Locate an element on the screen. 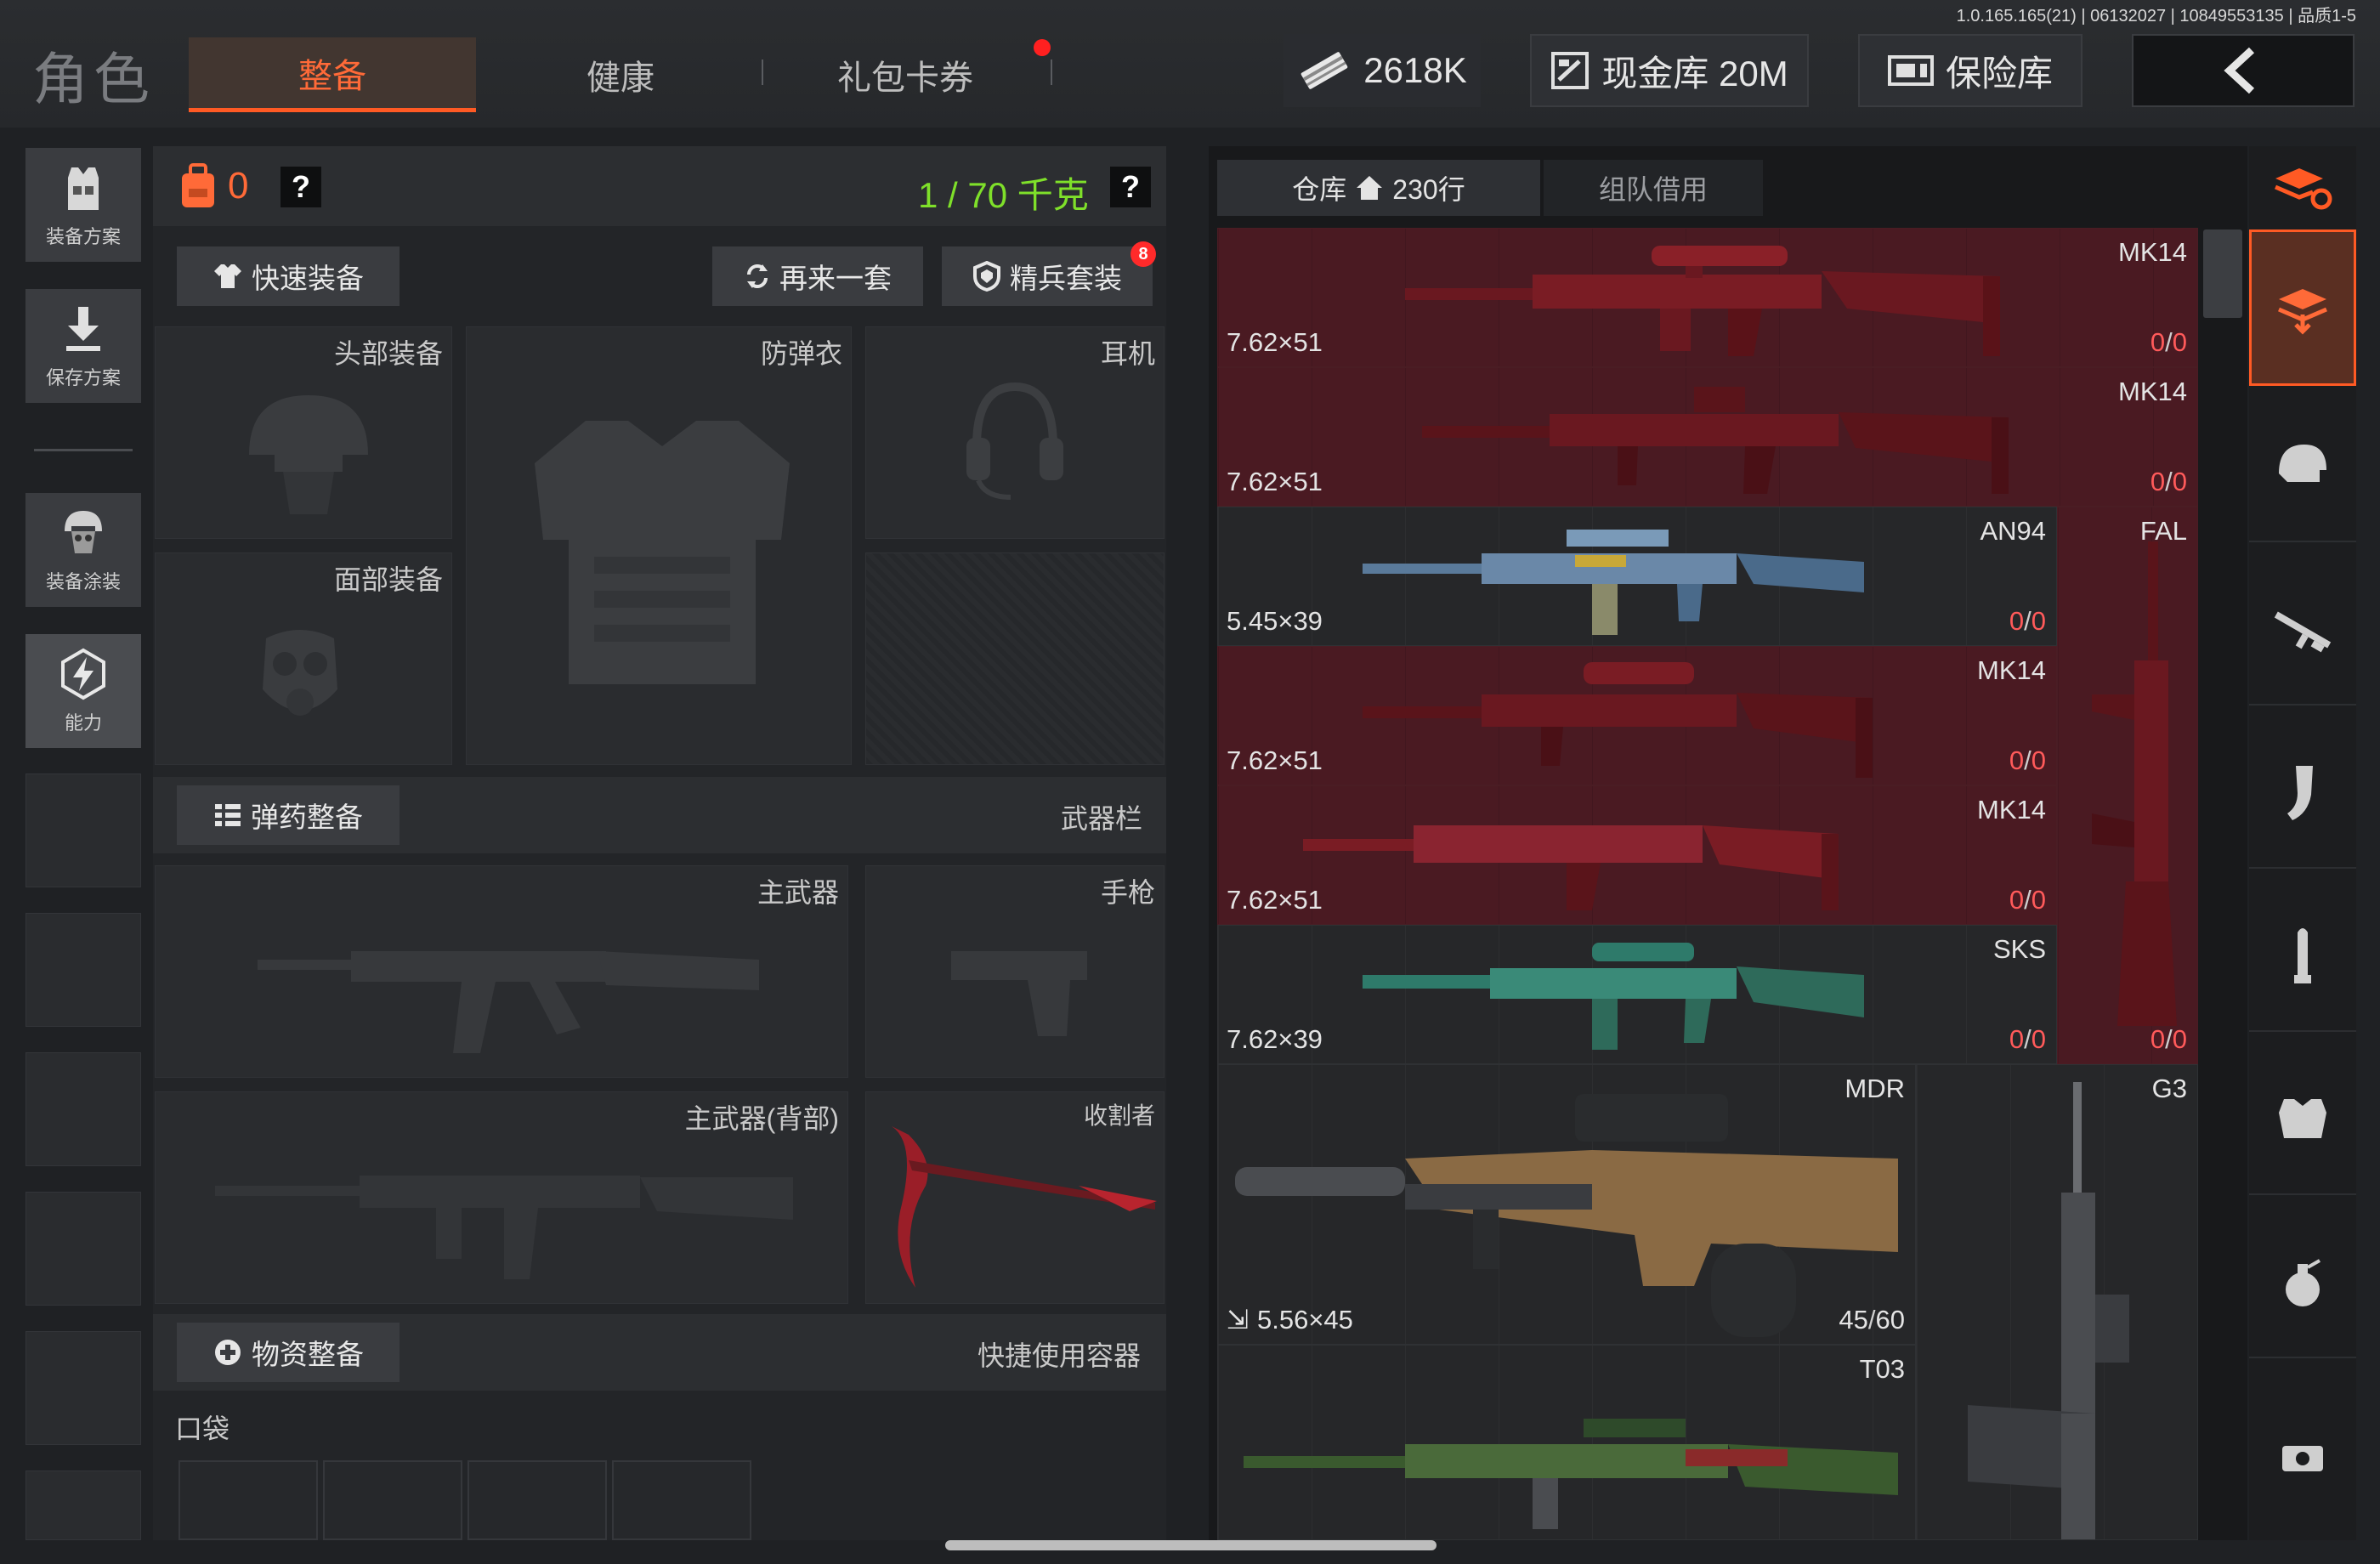  refresh-icon is located at coordinates (757, 276).